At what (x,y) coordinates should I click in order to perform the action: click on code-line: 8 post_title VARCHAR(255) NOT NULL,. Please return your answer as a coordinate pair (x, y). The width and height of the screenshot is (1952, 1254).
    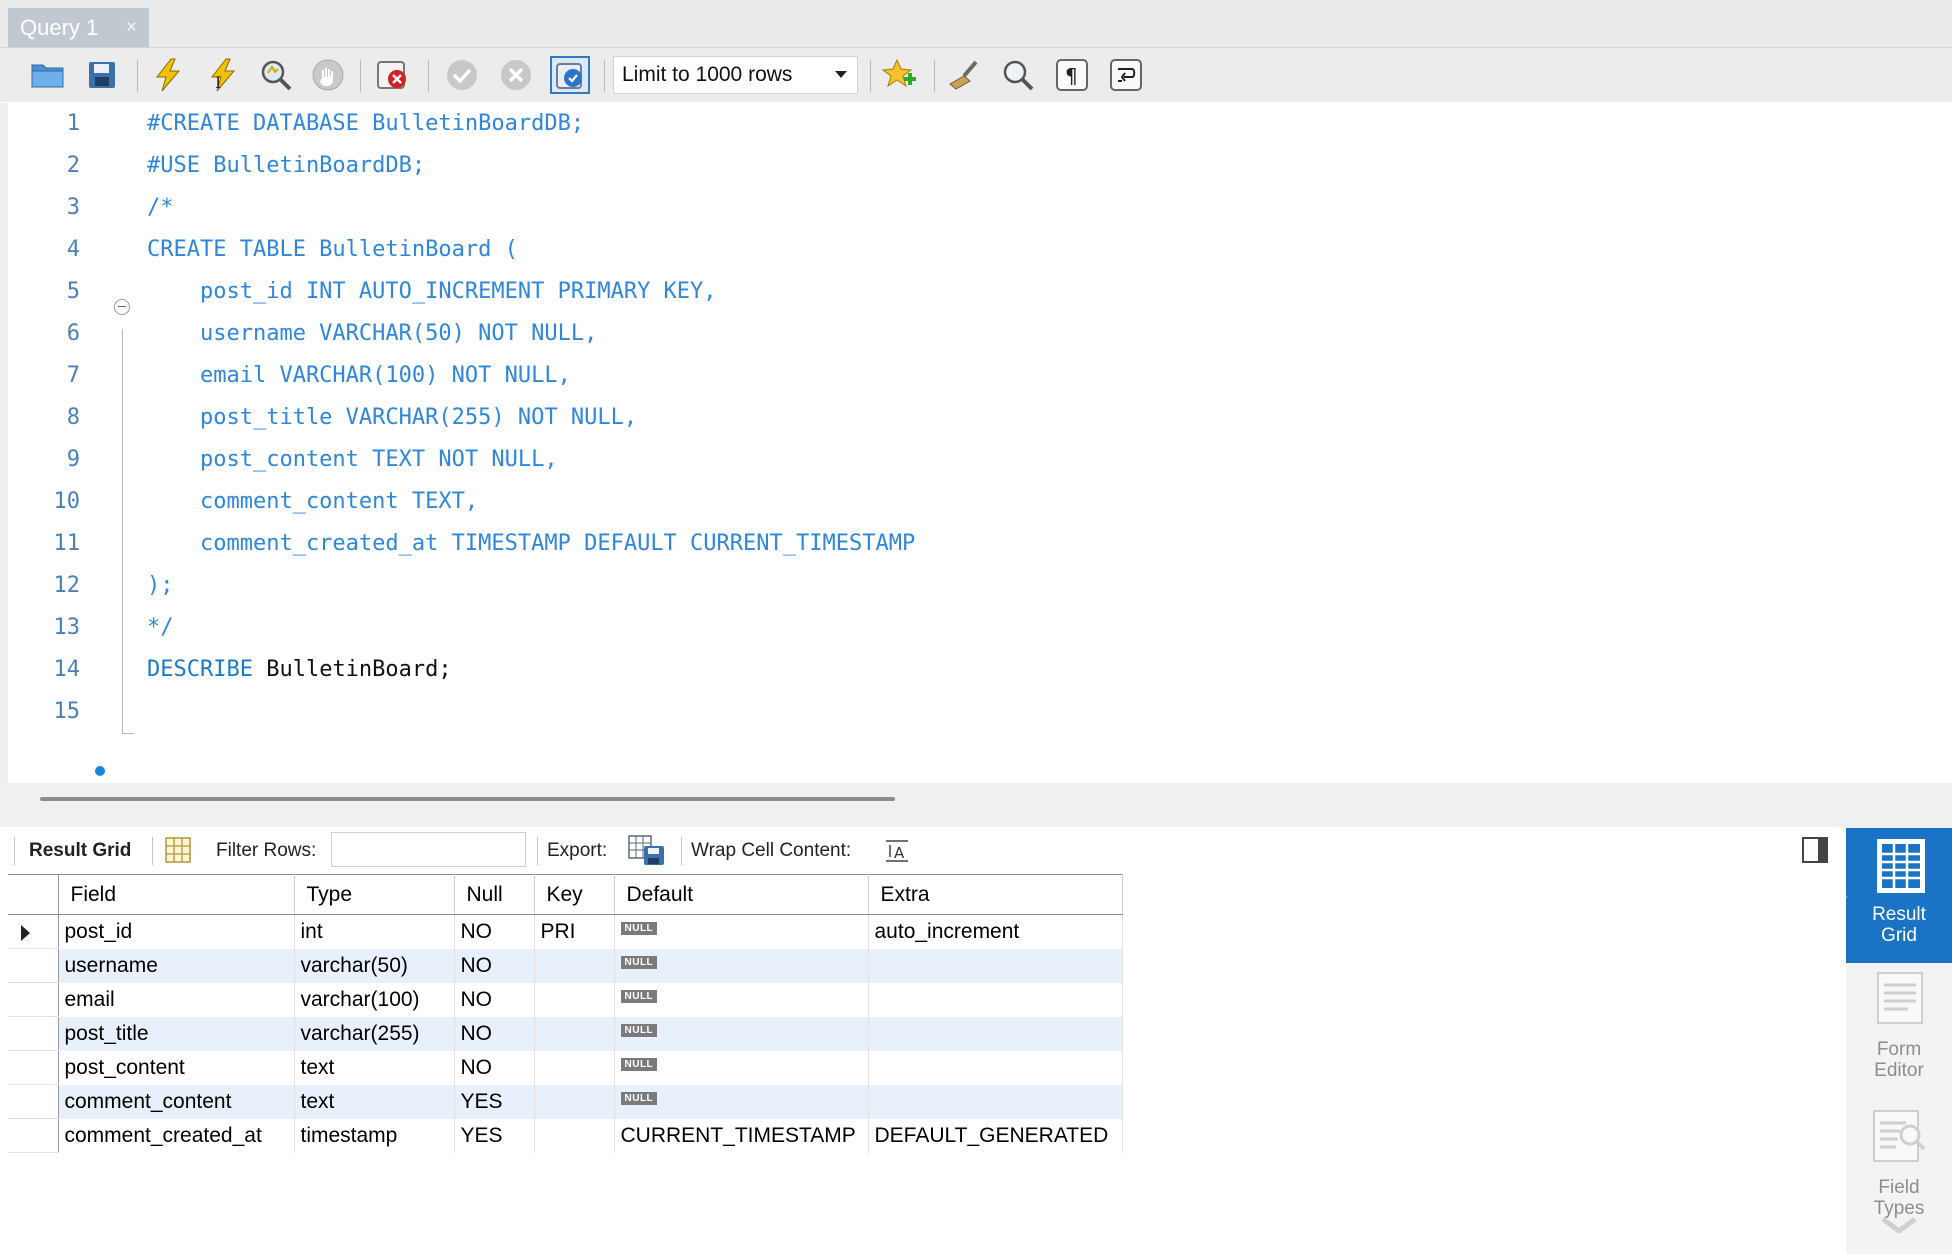
    Looking at the image, I should click on (958, 418).